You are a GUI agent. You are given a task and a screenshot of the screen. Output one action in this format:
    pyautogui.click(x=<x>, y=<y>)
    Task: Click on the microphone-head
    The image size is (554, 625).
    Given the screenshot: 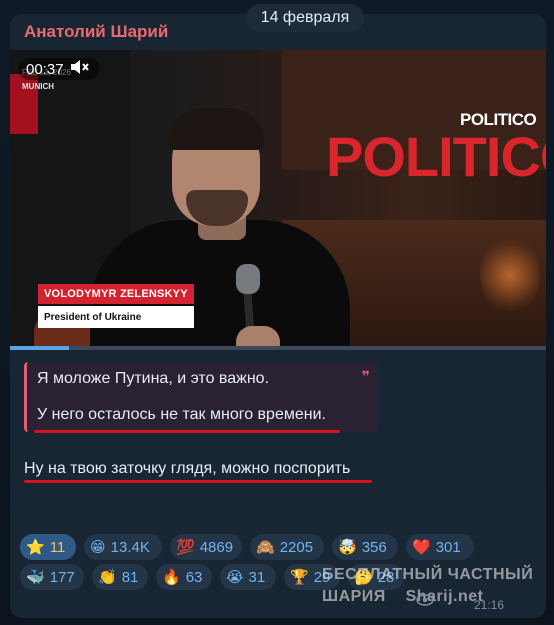 What is the action you would take?
    pyautogui.click(x=248, y=279)
    